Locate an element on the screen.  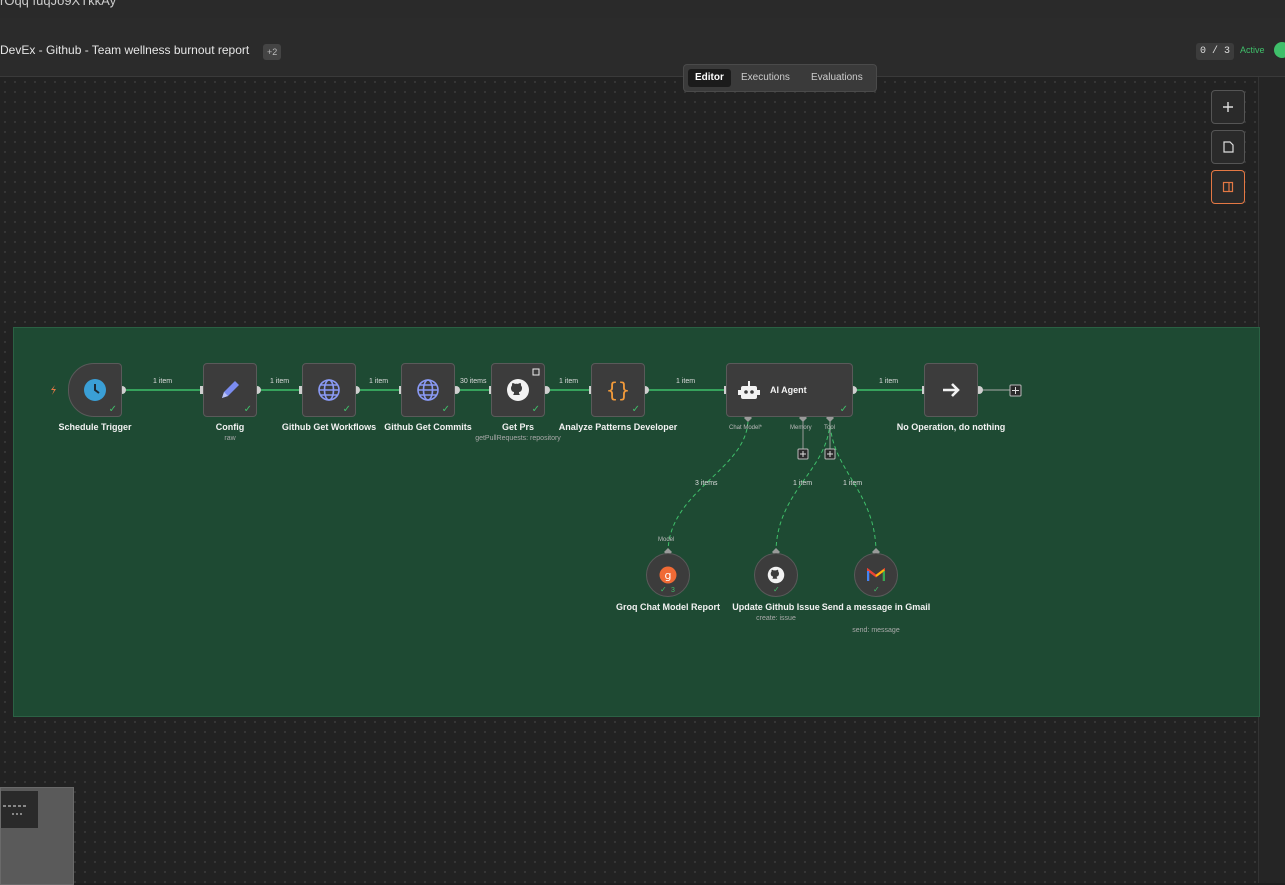
node-send-gmail-message: ✓ is located at coordinates (876, 575).